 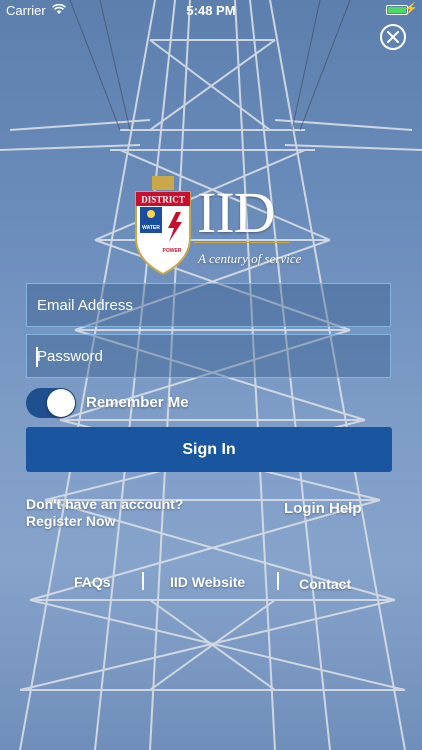 What do you see at coordinates (137, 402) in the screenshot?
I see `remember-me-label: Remember Me` at bounding box center [137, 402].